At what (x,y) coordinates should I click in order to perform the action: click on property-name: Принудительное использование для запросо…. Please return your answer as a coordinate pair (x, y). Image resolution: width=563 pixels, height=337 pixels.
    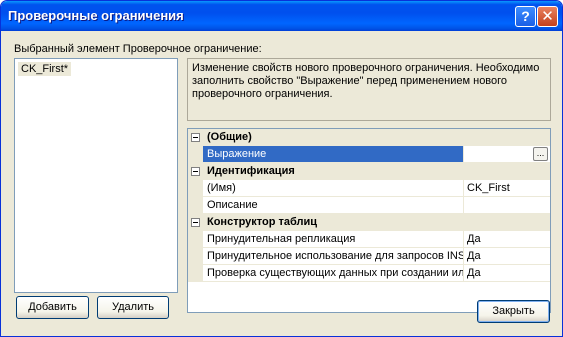
    Looking at the image, I should click on (333, 256).